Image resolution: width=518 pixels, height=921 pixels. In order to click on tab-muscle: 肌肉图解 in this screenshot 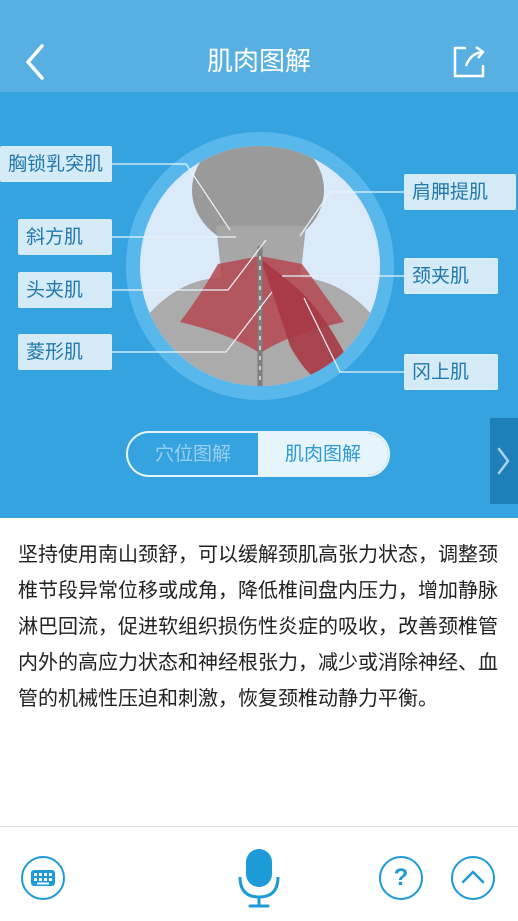, I will do `click(323, 454)`.